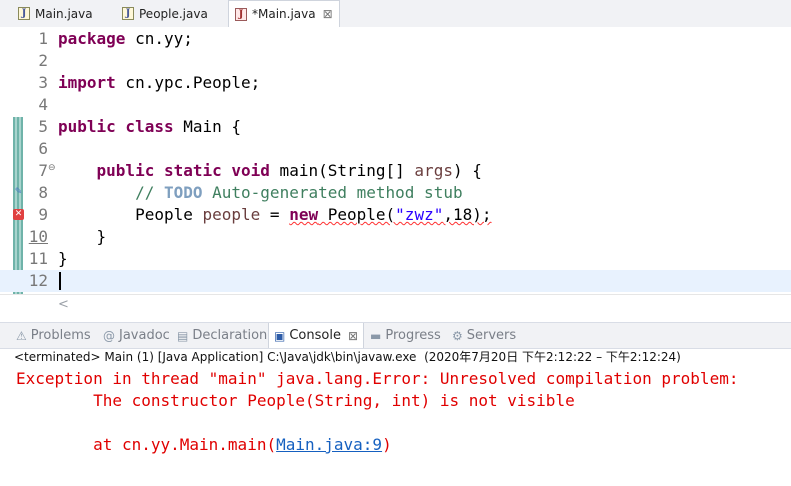  I want to click on tab-label: Console, so click(315, 335).